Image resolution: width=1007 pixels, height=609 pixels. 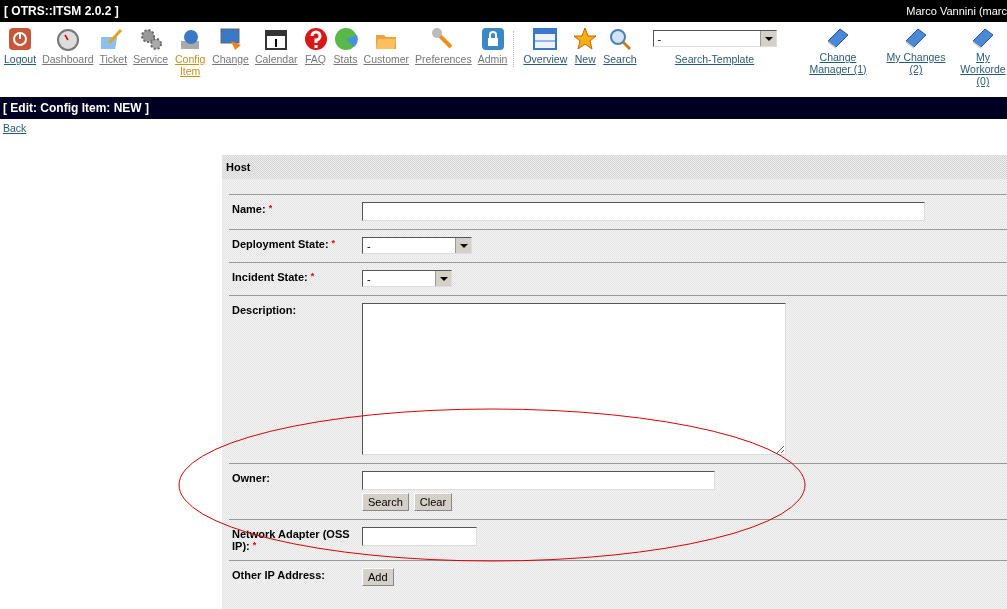 What do you see at coordinates (385, 502) in the screenshot?
I see `form-button: Search` at bounding box center [385, 502].